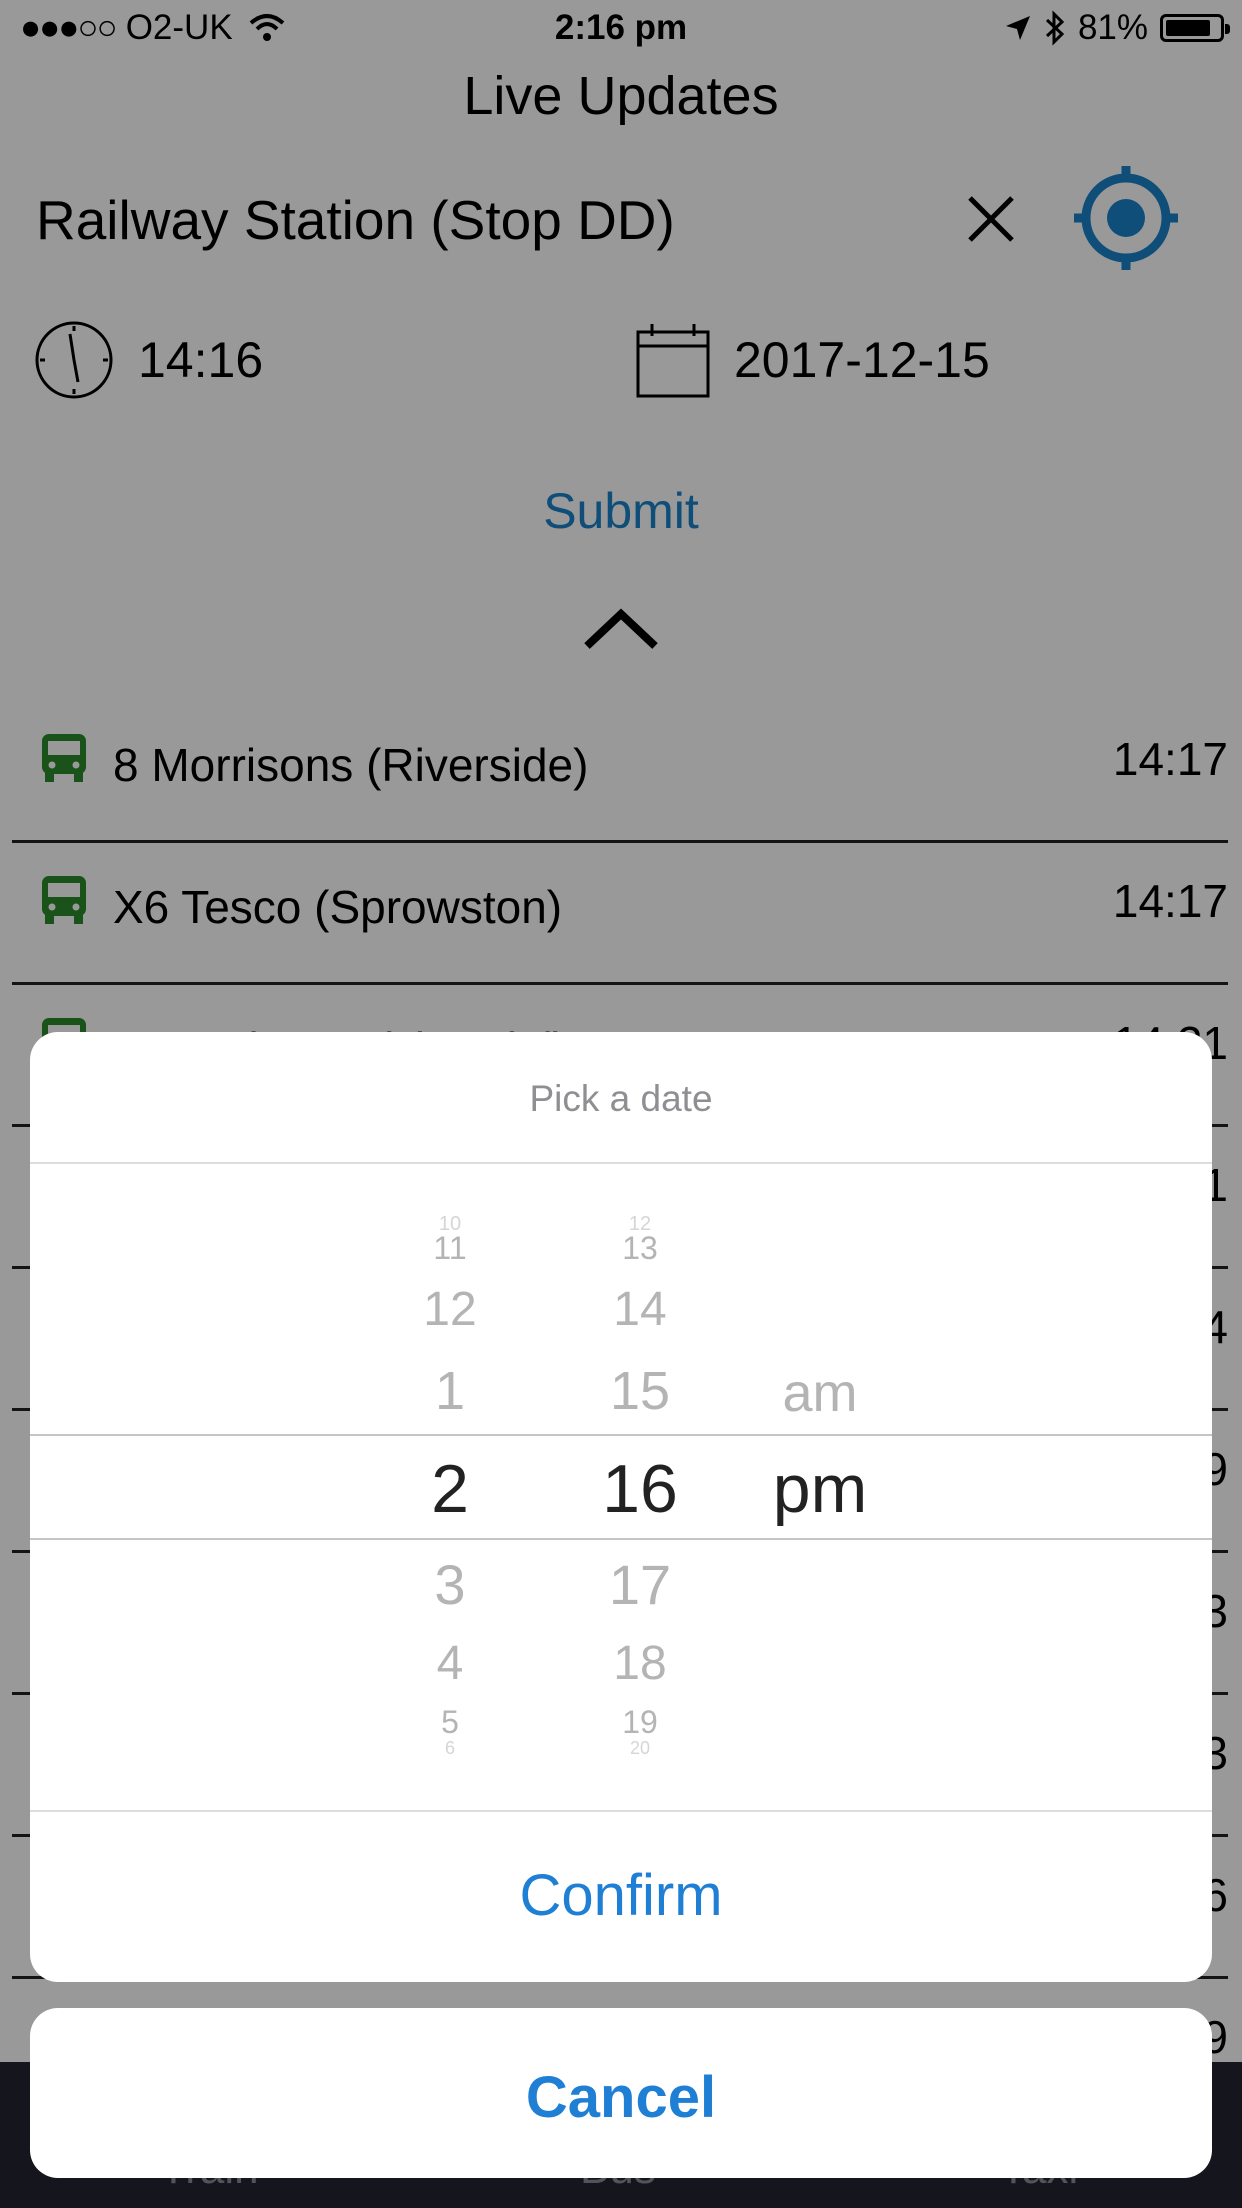  I want to click on minute-wheel: 12 13 14 15 16 17 18 19 20, so click(640, 1507).